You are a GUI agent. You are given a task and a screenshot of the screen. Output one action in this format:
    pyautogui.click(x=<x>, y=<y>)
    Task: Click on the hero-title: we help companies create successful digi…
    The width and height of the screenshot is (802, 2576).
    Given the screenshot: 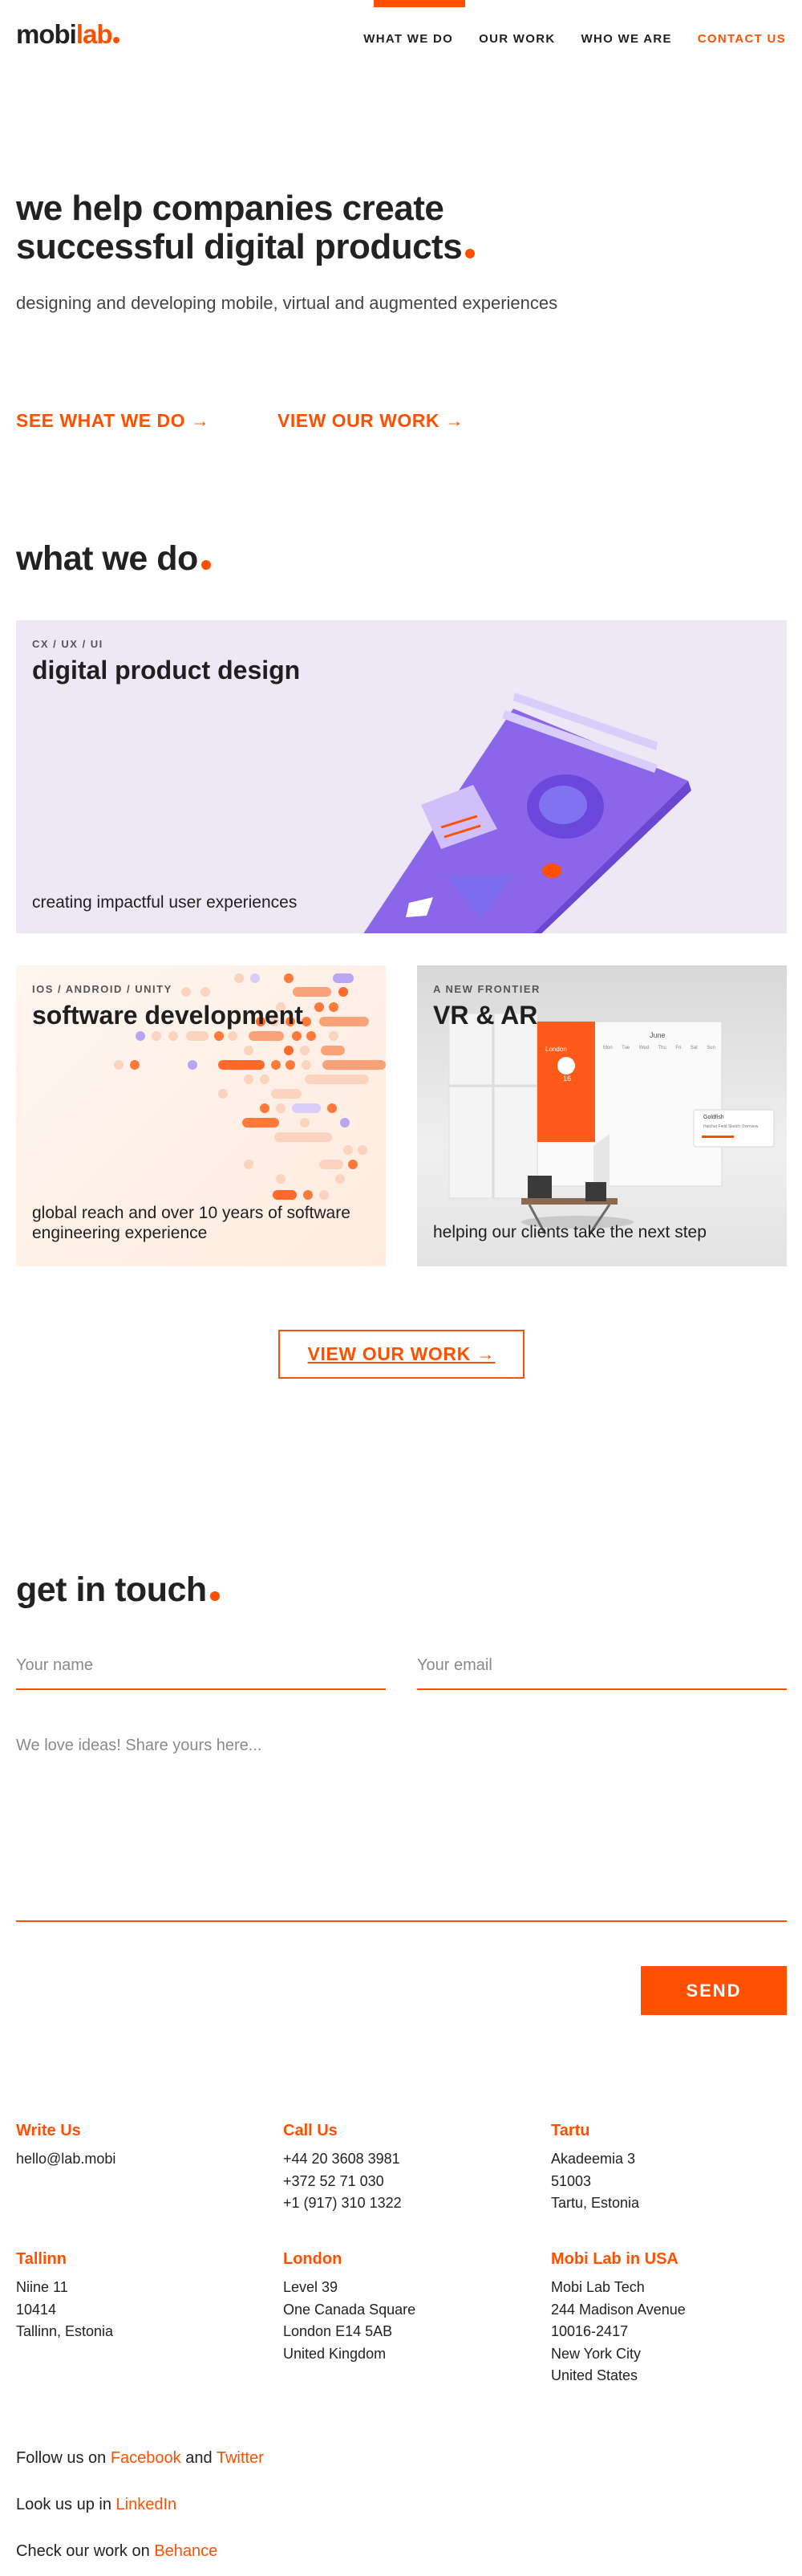 What is the action you would take?
    pyautogui.click(x=246, y=228)
    